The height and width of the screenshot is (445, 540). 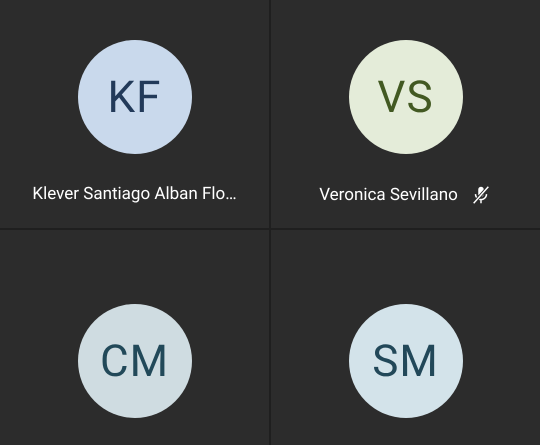 I want to click on avatar-initials: SM, so click(x=405, y=361).